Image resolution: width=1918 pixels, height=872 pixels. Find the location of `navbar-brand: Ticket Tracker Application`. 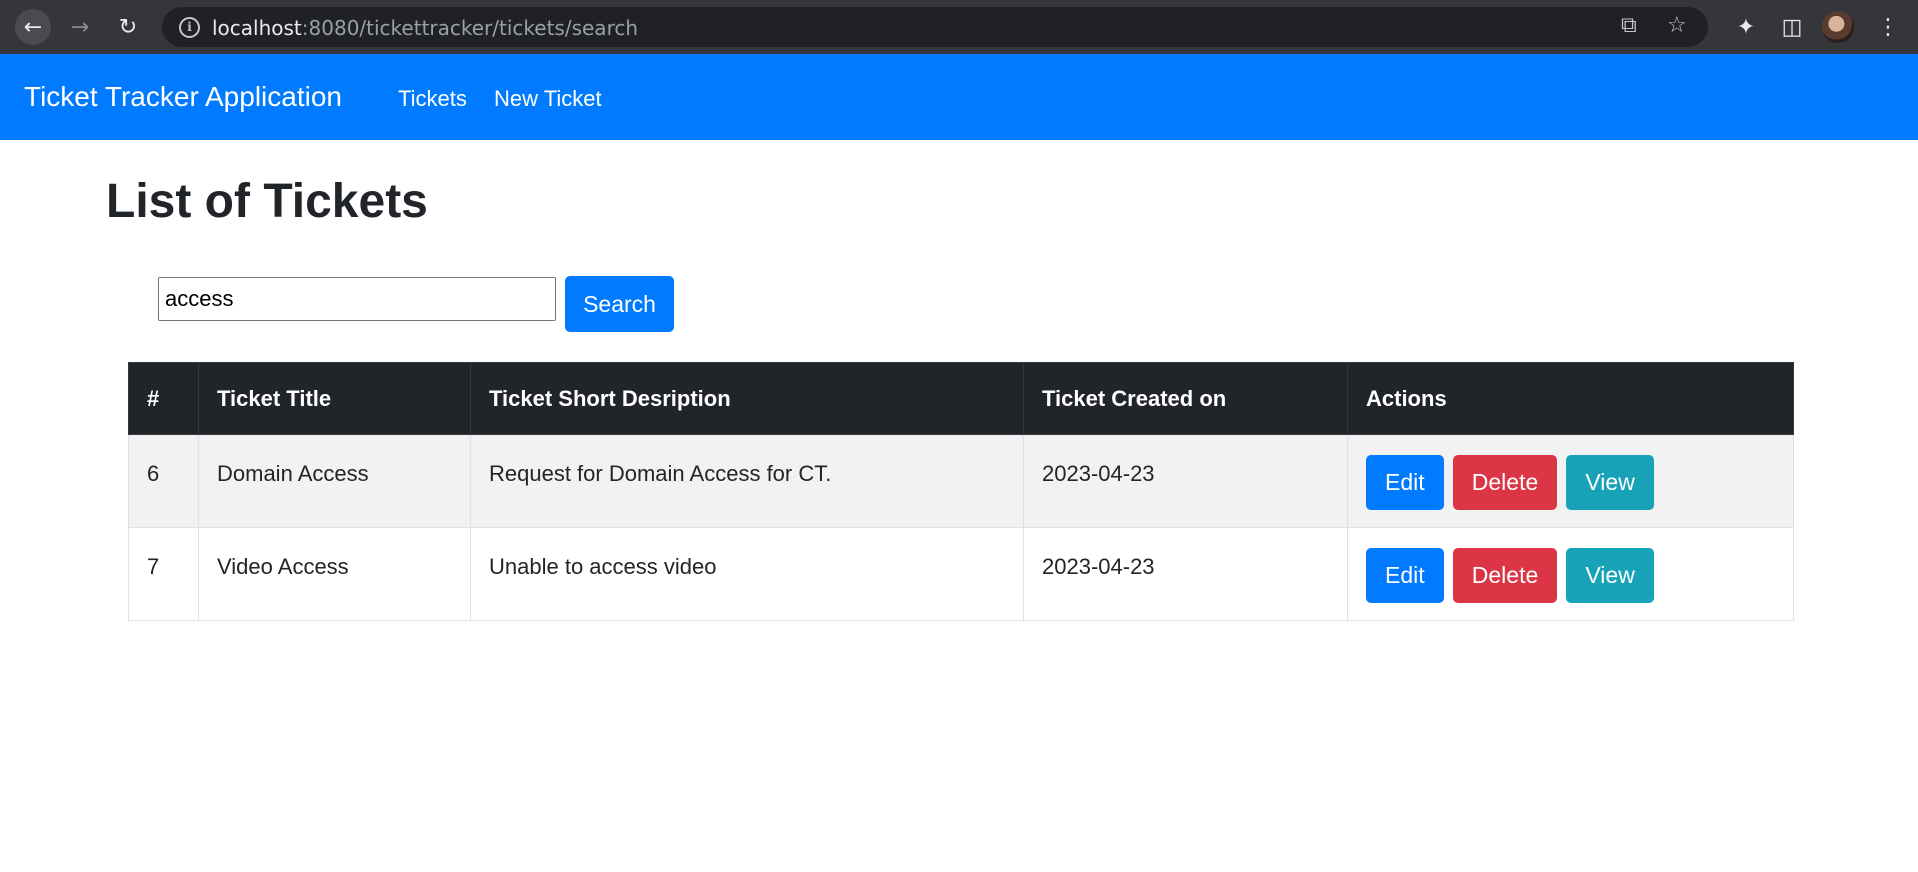

navbar-brand: Ticket Tracker Application is located at coordinates (183, 97).